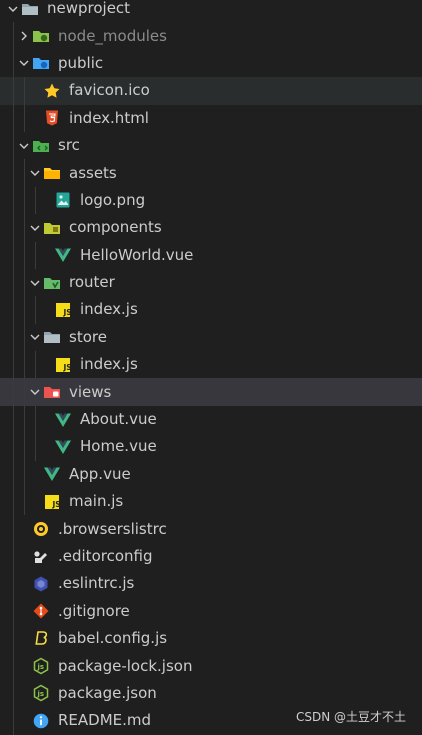 This screenshot has width=422, height=735. I want to click on tree-item-label: .eslintrc.js, so click(96, 583).